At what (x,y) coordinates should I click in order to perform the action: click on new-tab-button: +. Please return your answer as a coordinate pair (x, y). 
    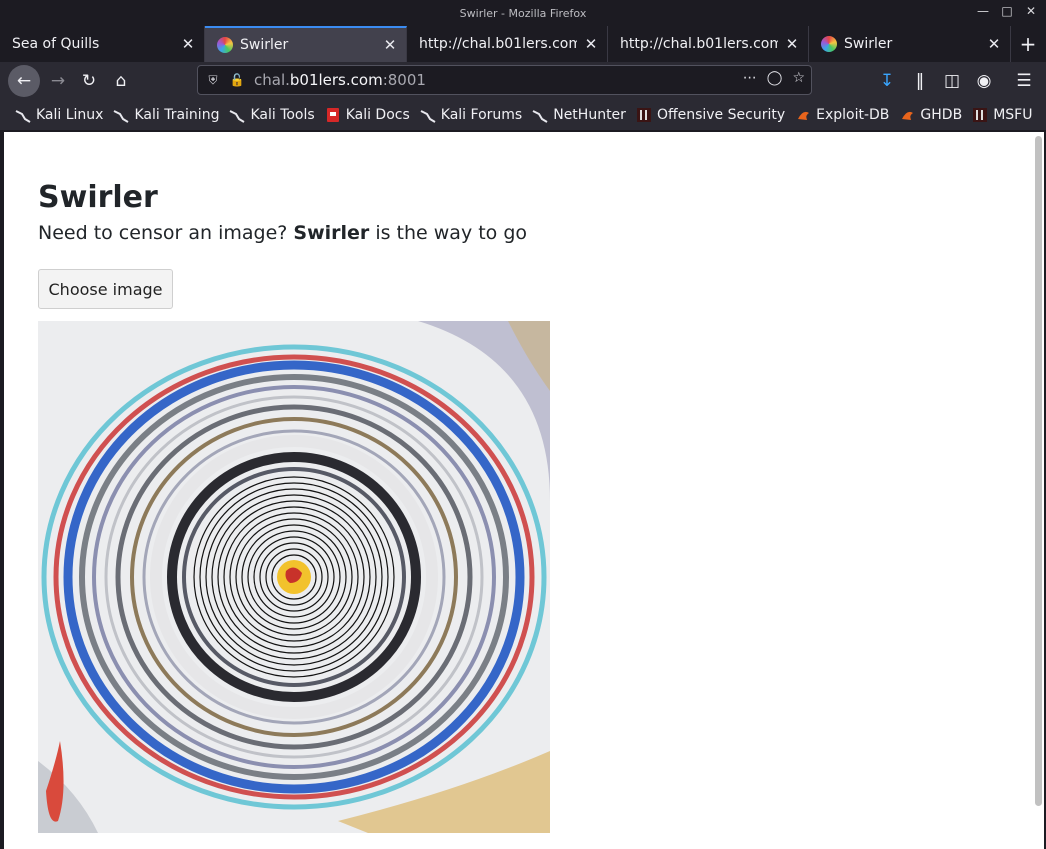
    Looking at the image, I should click on (1028, 44).